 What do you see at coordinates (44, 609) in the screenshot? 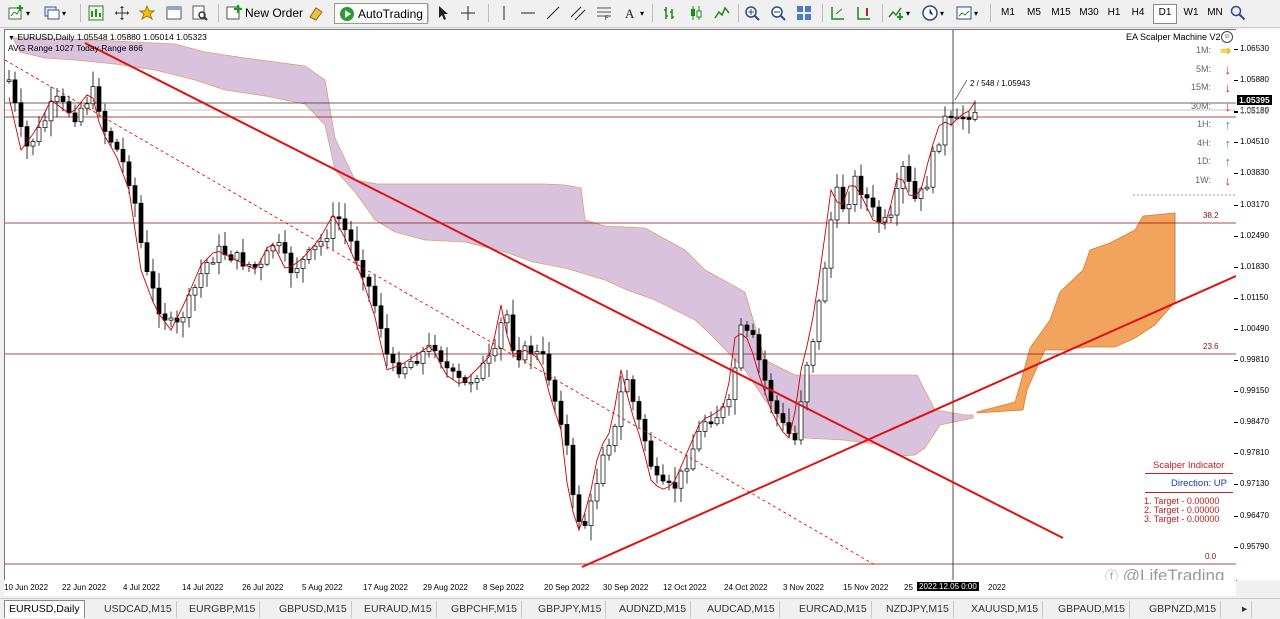
I see `tab-eurusd-daily: EURUSD,Daily` at bounding box center [44, 609].